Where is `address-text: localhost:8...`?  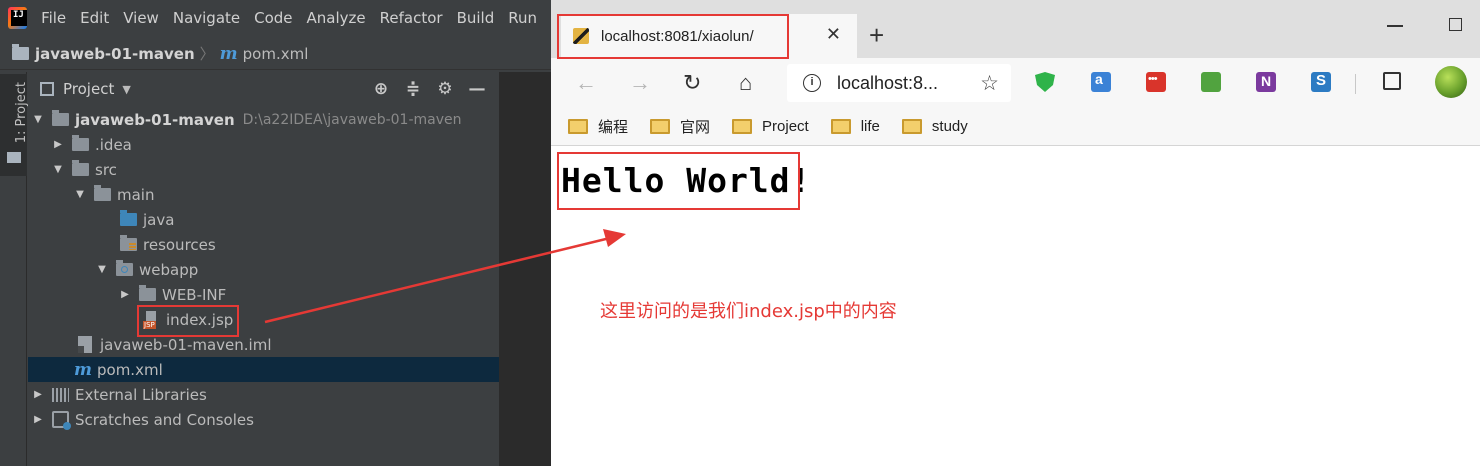 address-text: localhost:8... is located at coordinates (887, 83).